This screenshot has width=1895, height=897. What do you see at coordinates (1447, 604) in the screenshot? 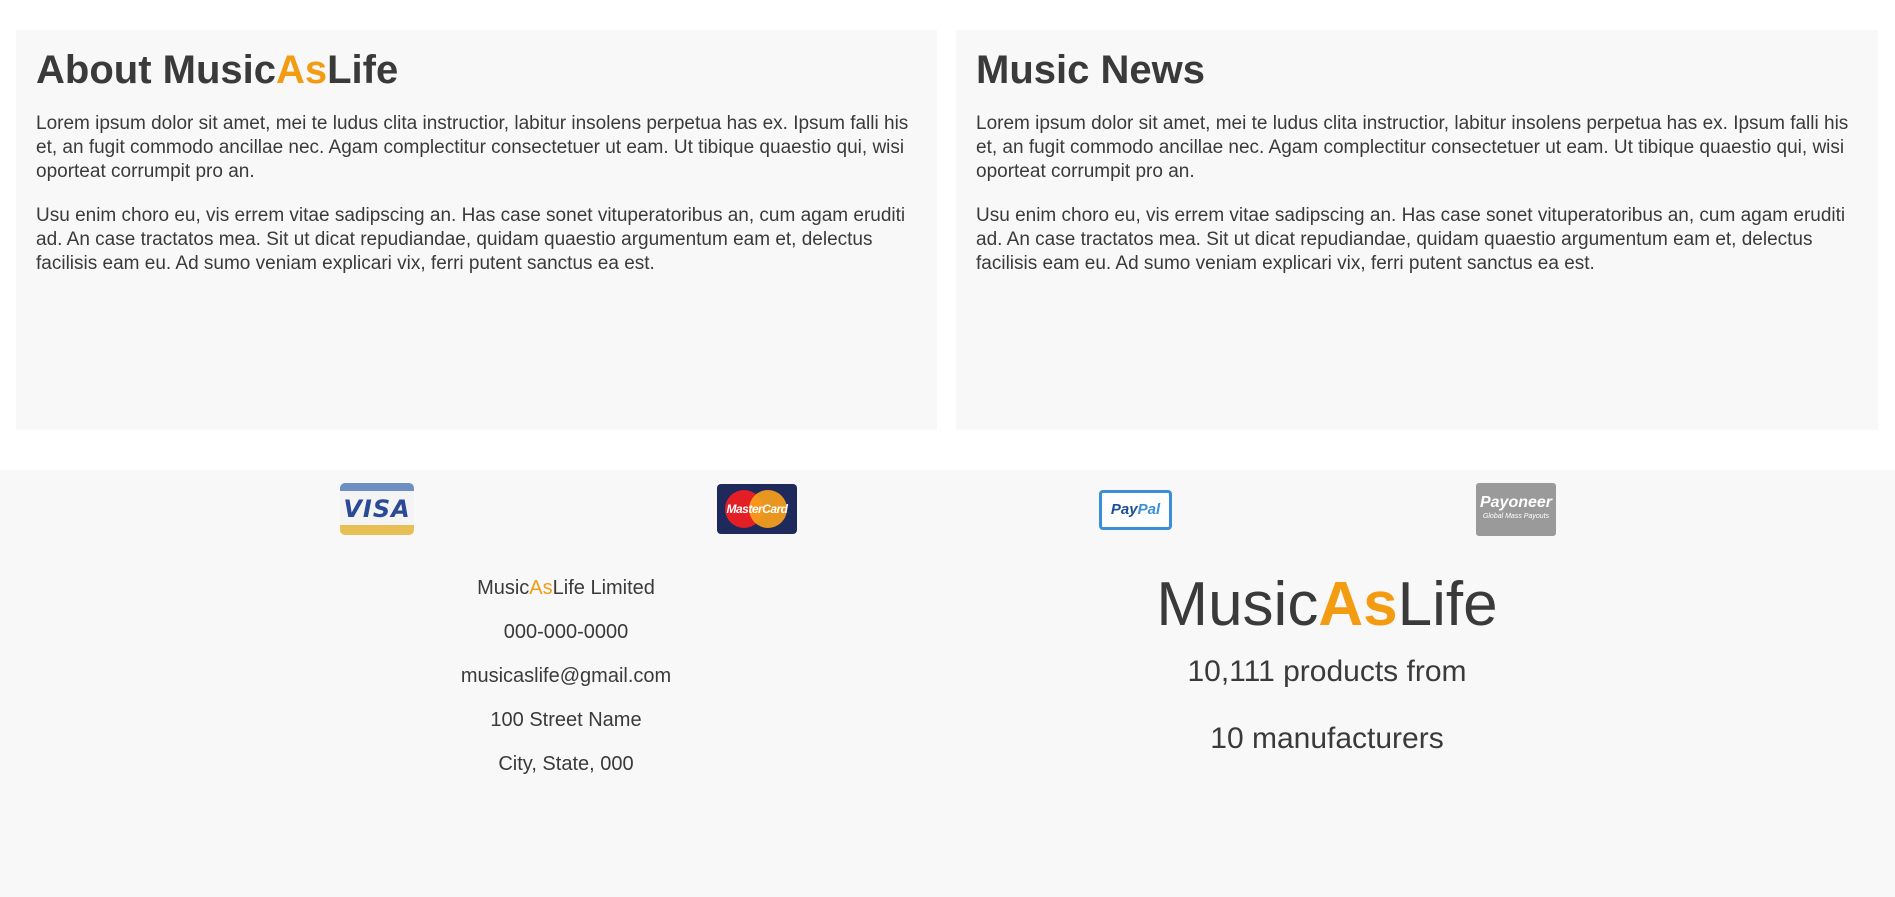
I see `brand-logo-suffix: Life` at bounding box center [1447, 604].